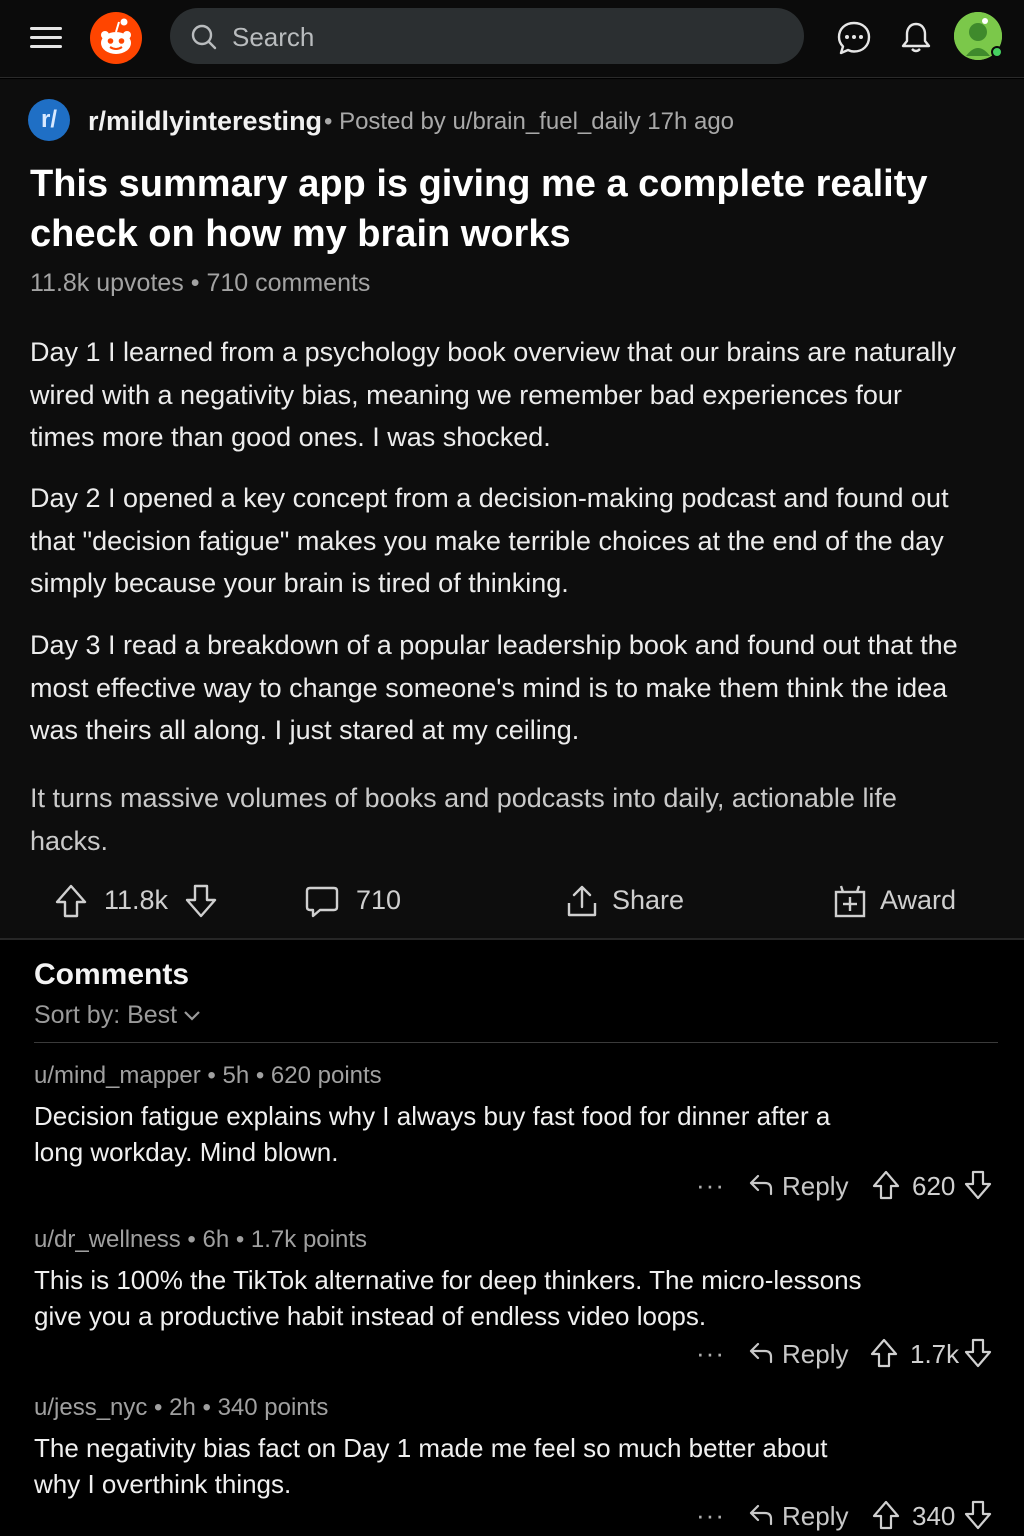 Image resolution: width=1024 pixels, height=1536 pixels. What do you see at coordinates (935, 1354) in the screenshot?
I see `comment-score: 1.7k` at bounding box center [935, 1354].